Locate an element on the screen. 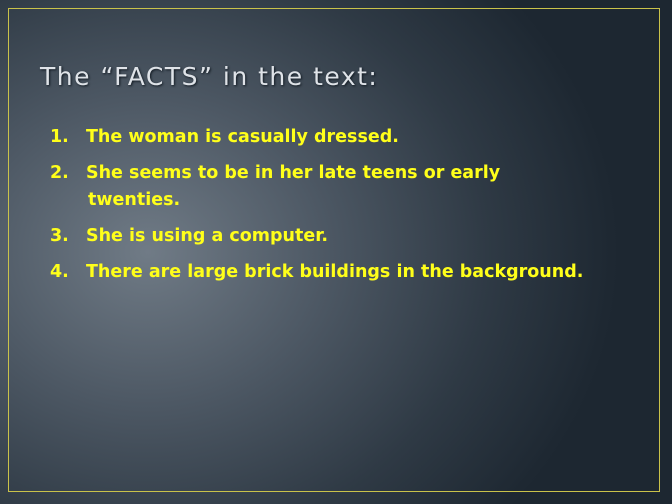 The image size is (672, 504). fact-number: 2. is located at coordinates (59, 173).